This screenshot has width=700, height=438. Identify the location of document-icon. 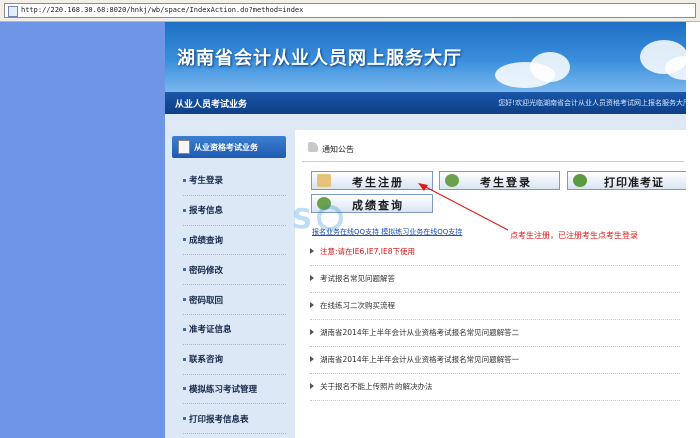
(184, 147).